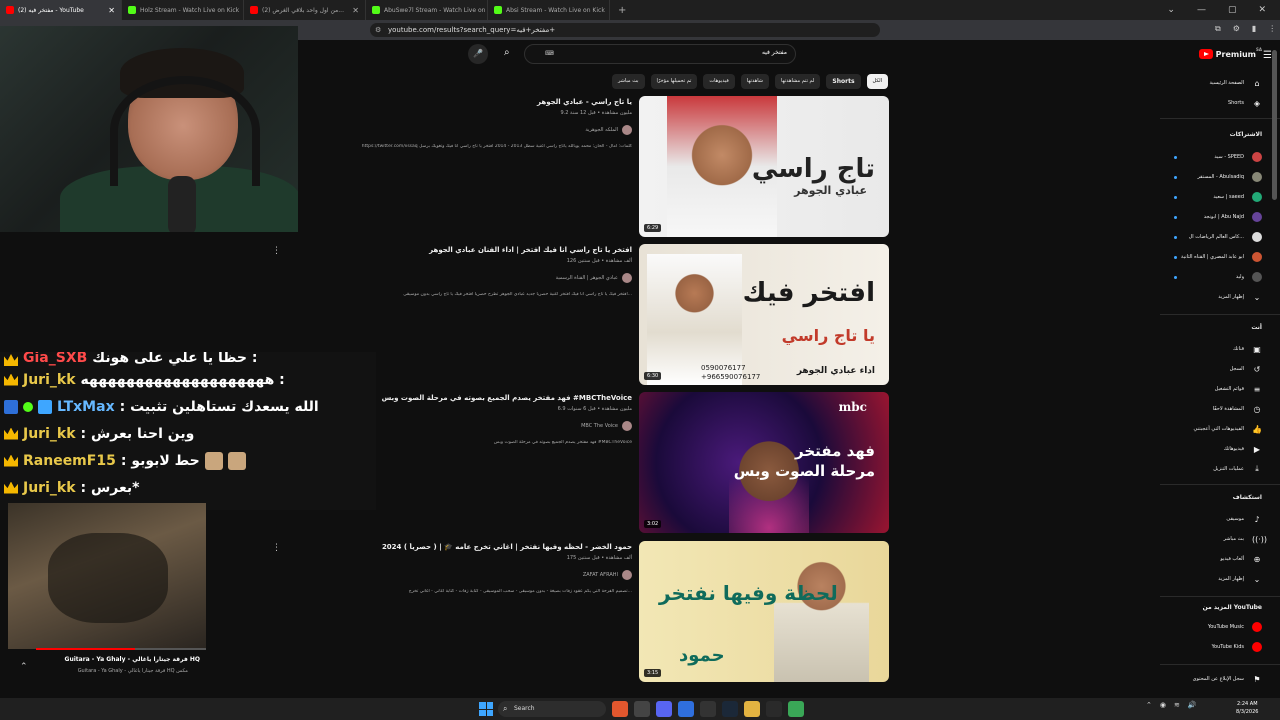  What do you see at coordinates (774, 709) in the screenshot?
I see `obs-icon` at bounding box center [774, 709].